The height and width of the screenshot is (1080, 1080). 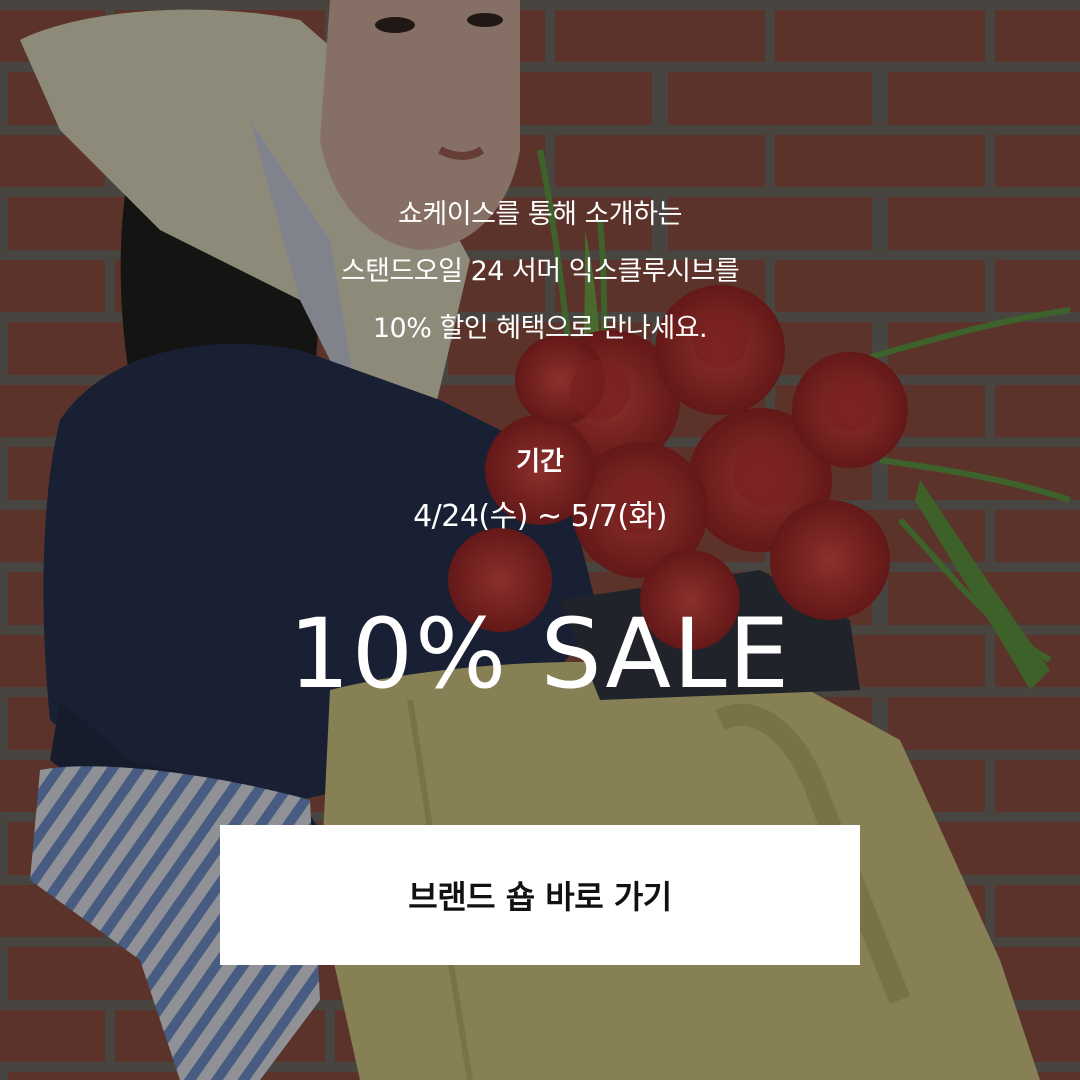 I want to click on brand-shop-button: 브랜드 숍 바로 가기, so click(x=540, y=895).